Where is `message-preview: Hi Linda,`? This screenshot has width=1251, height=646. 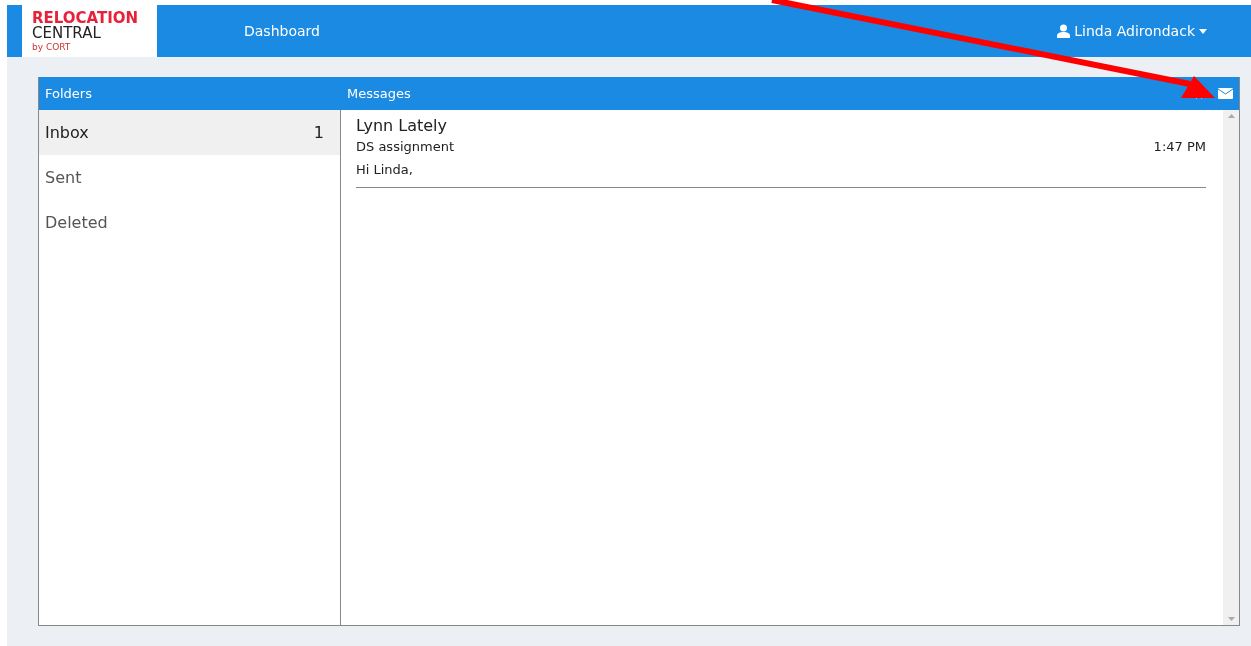
message-preview: Hi Linda, is located at coordinates (385, 169).